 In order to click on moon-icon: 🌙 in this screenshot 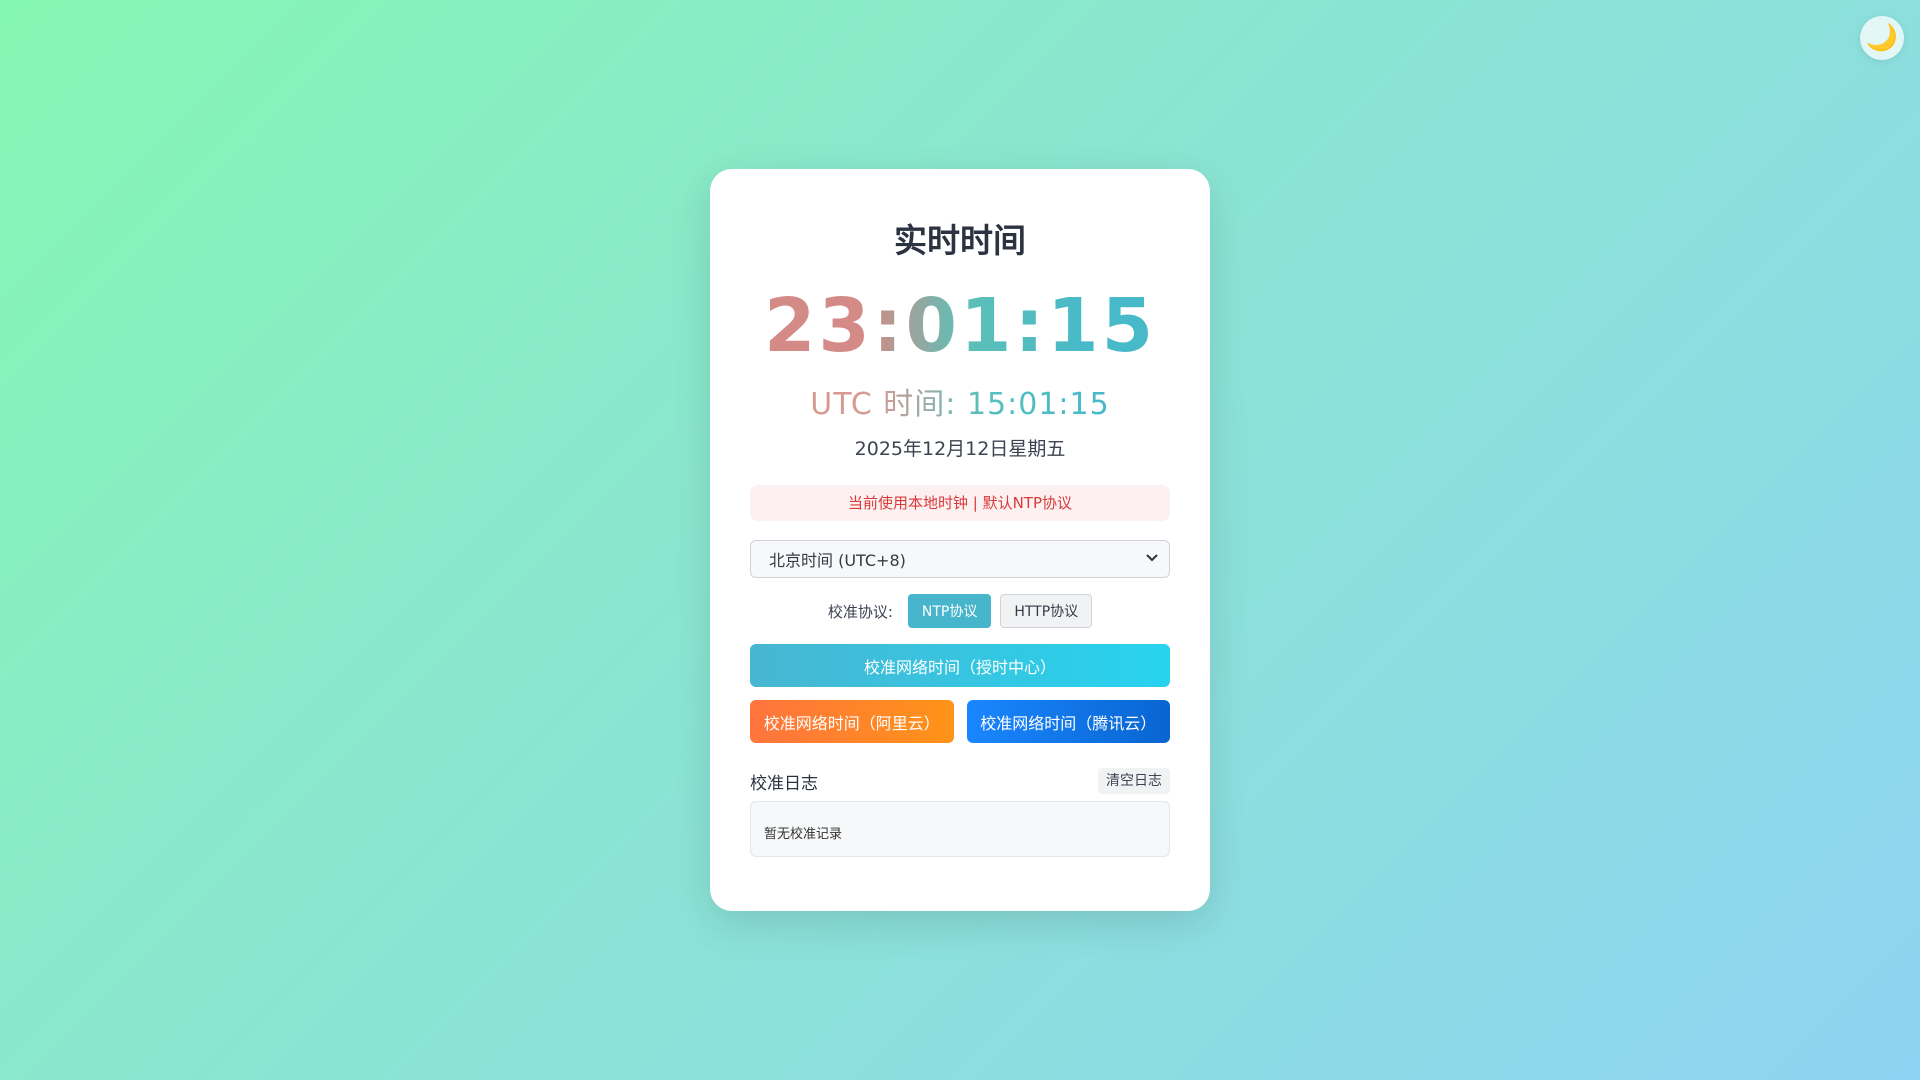, I will do `click(1882, 38)`.